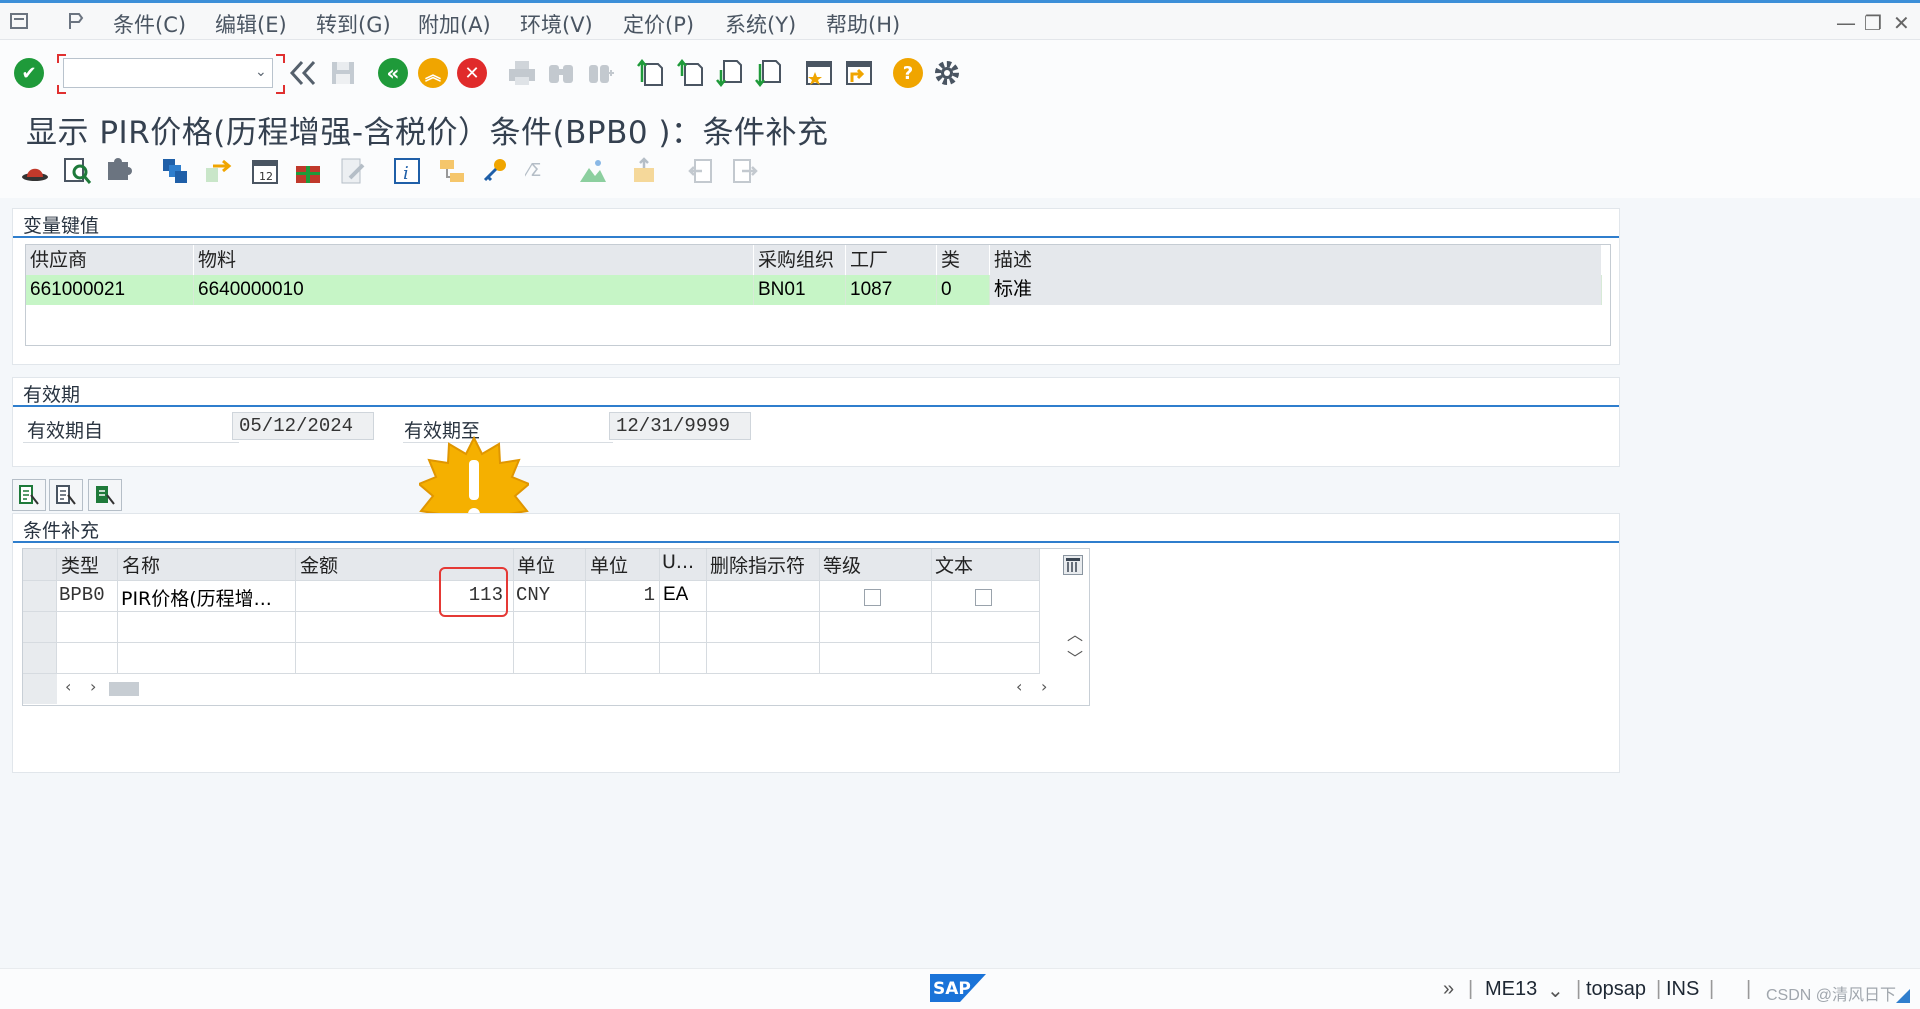  I want to click on command-field, so click(168, 73).